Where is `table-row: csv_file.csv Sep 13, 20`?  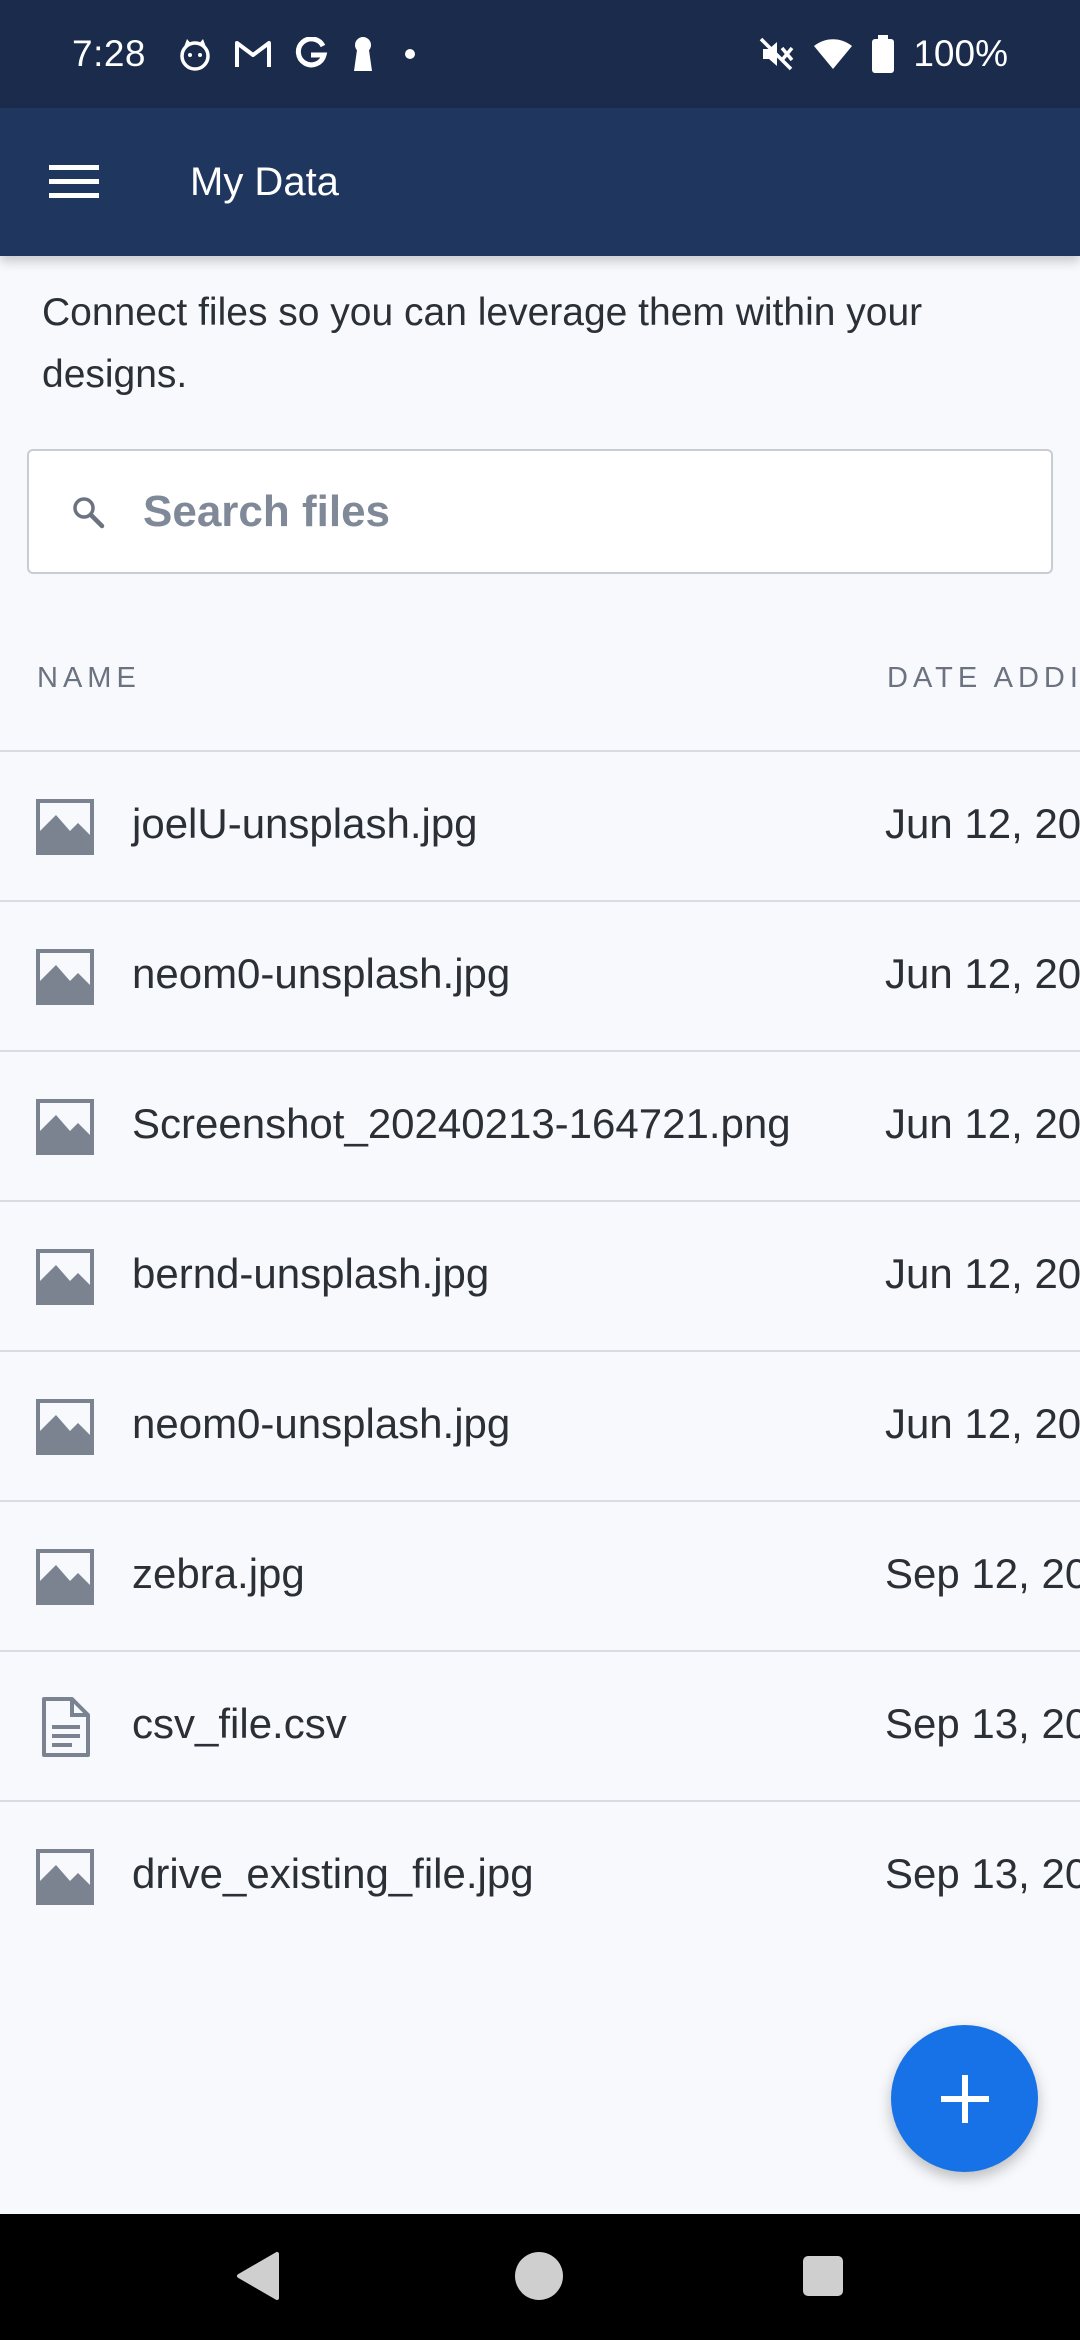
table-row: csv_file.csv Sep 13, 20 is located at coordinates (540, 1727).